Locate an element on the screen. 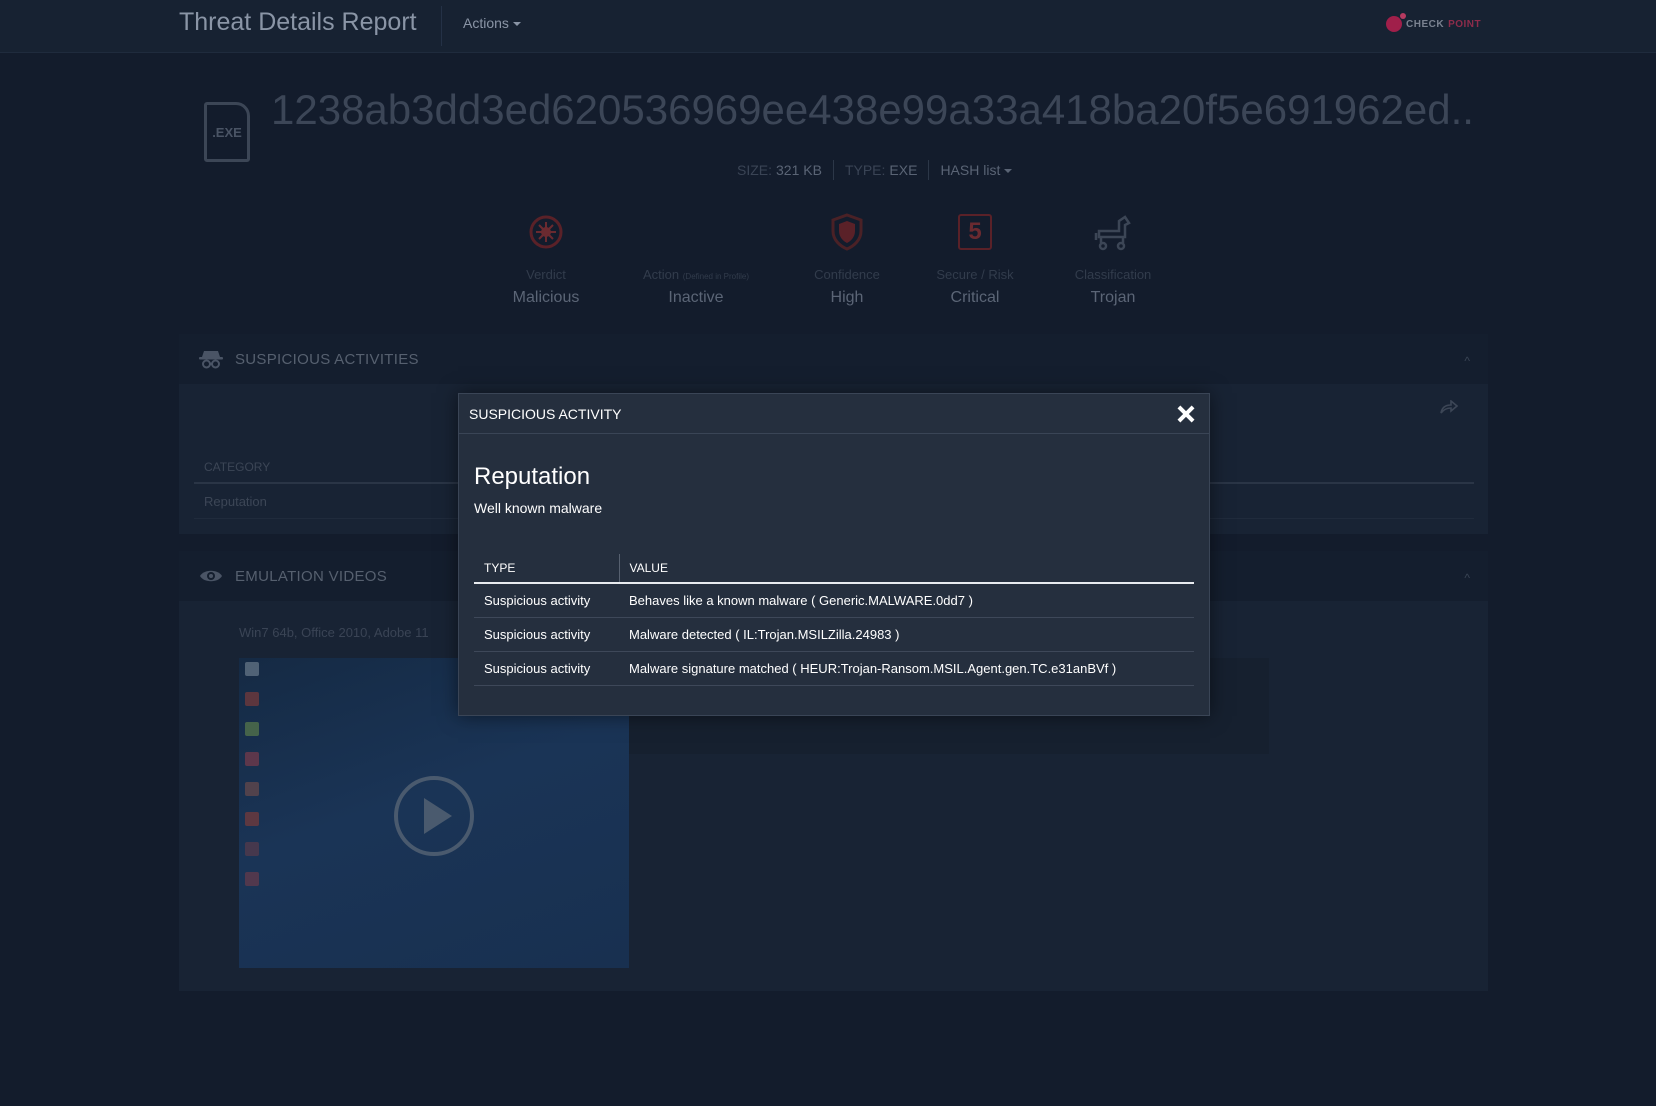 Image resolution: width=1656 pixels, height=1106 pixels. play-button is located at coordinates (434, 816).